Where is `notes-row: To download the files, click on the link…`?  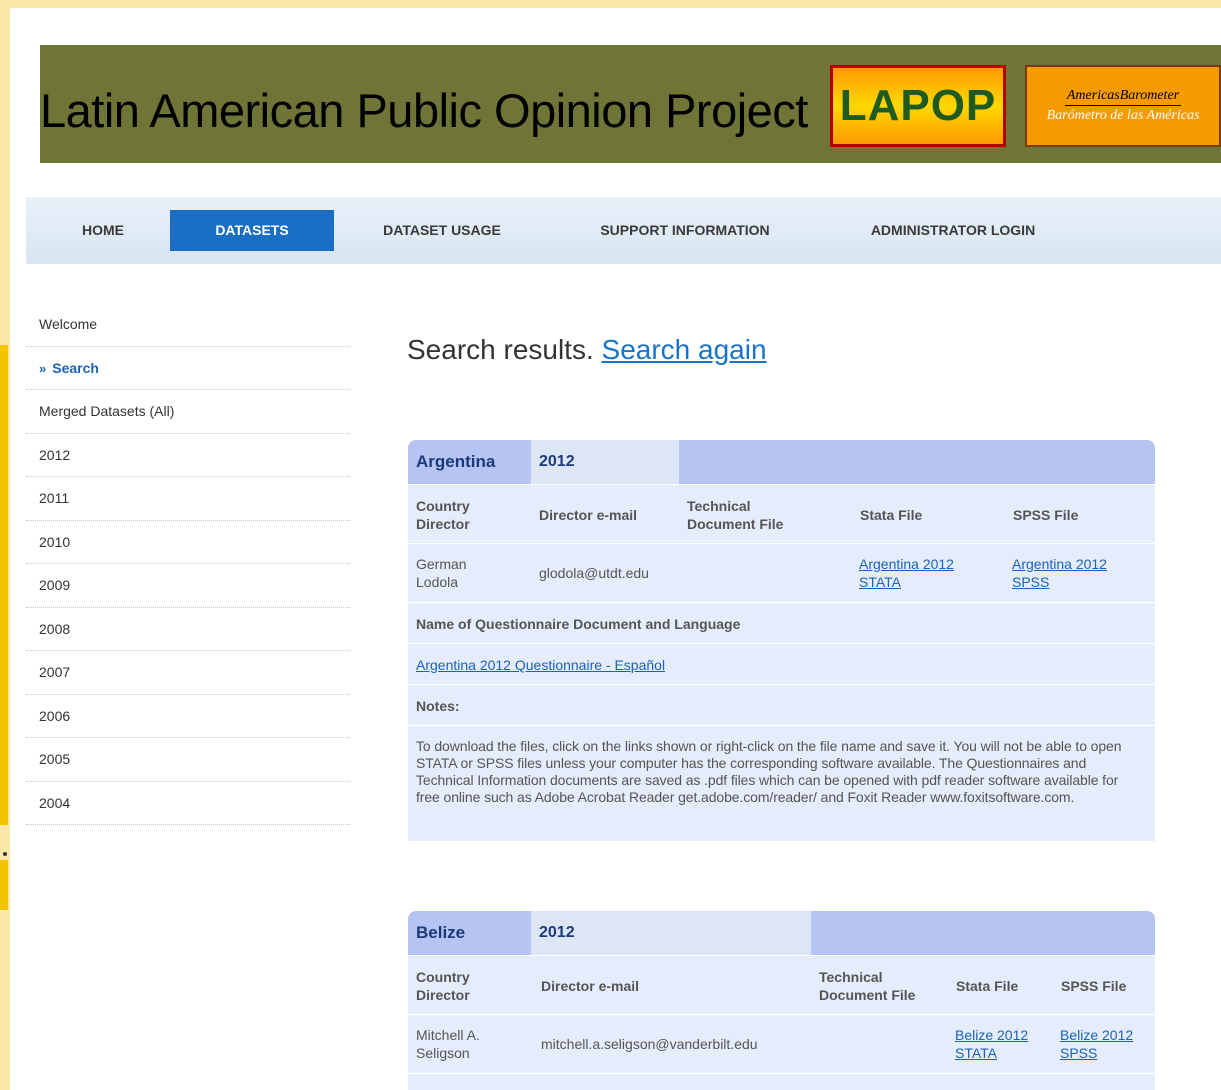
notes-row: To download the files, click on the link… is located at coordinates (781, 783).